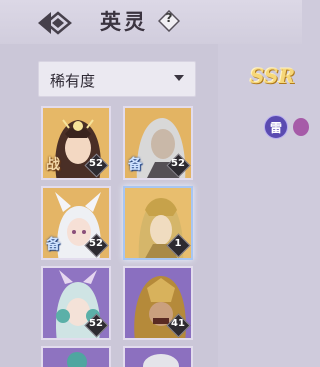 The width and height of the screenshot is (320, 367). What do you see at coordinates (124, 21) in the screenshot?
I see `page-title: 英灵` at bounding box center [124, 21].